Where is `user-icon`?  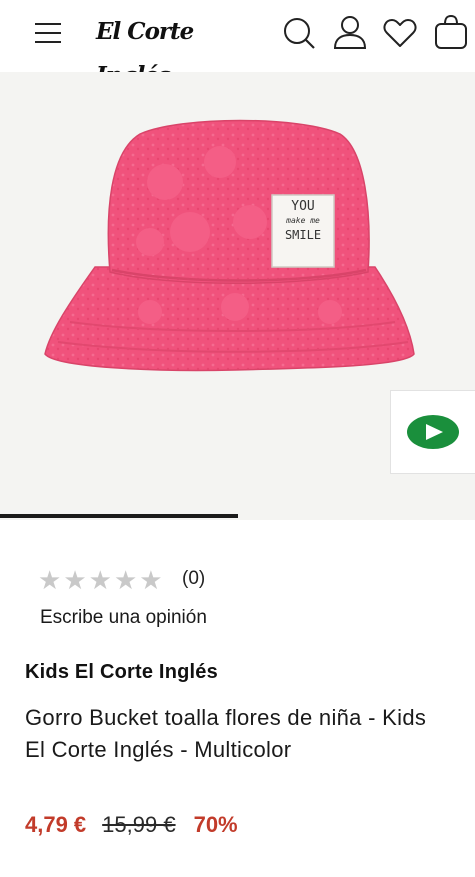 user-icon is located at coordinates (350, 32).